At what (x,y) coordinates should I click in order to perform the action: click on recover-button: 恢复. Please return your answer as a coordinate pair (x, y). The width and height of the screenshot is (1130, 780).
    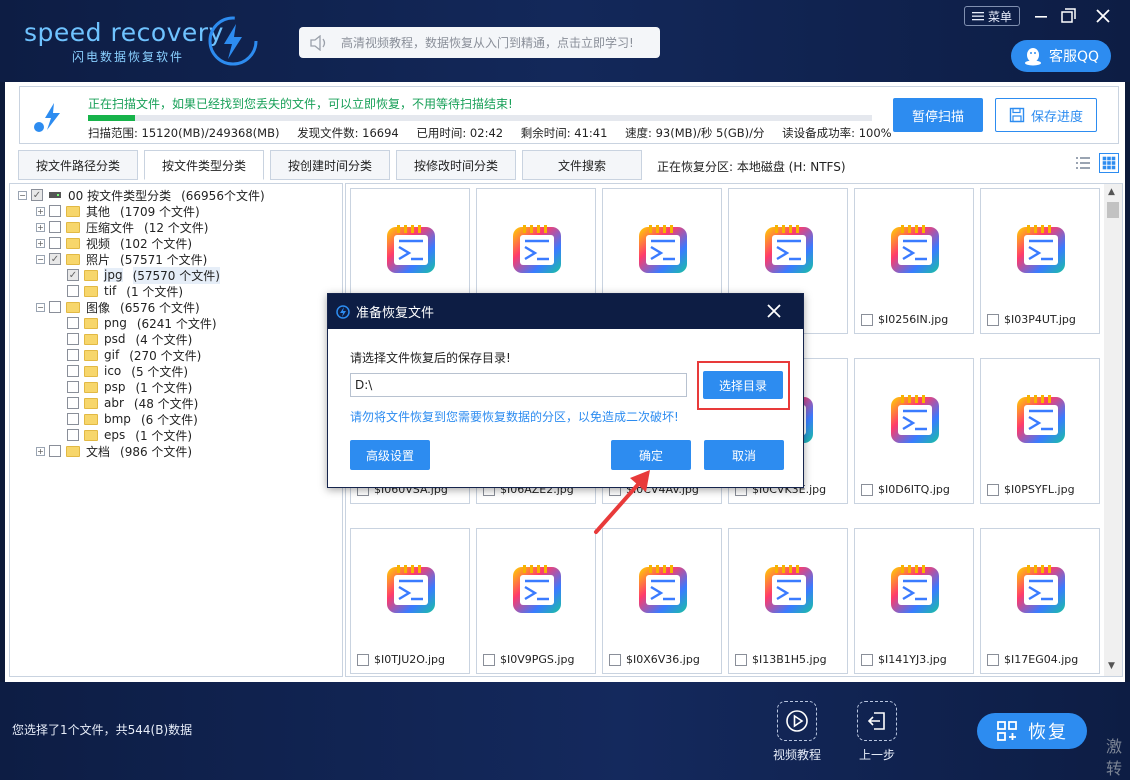
    Looking at the image, I should click on (1032, 731).